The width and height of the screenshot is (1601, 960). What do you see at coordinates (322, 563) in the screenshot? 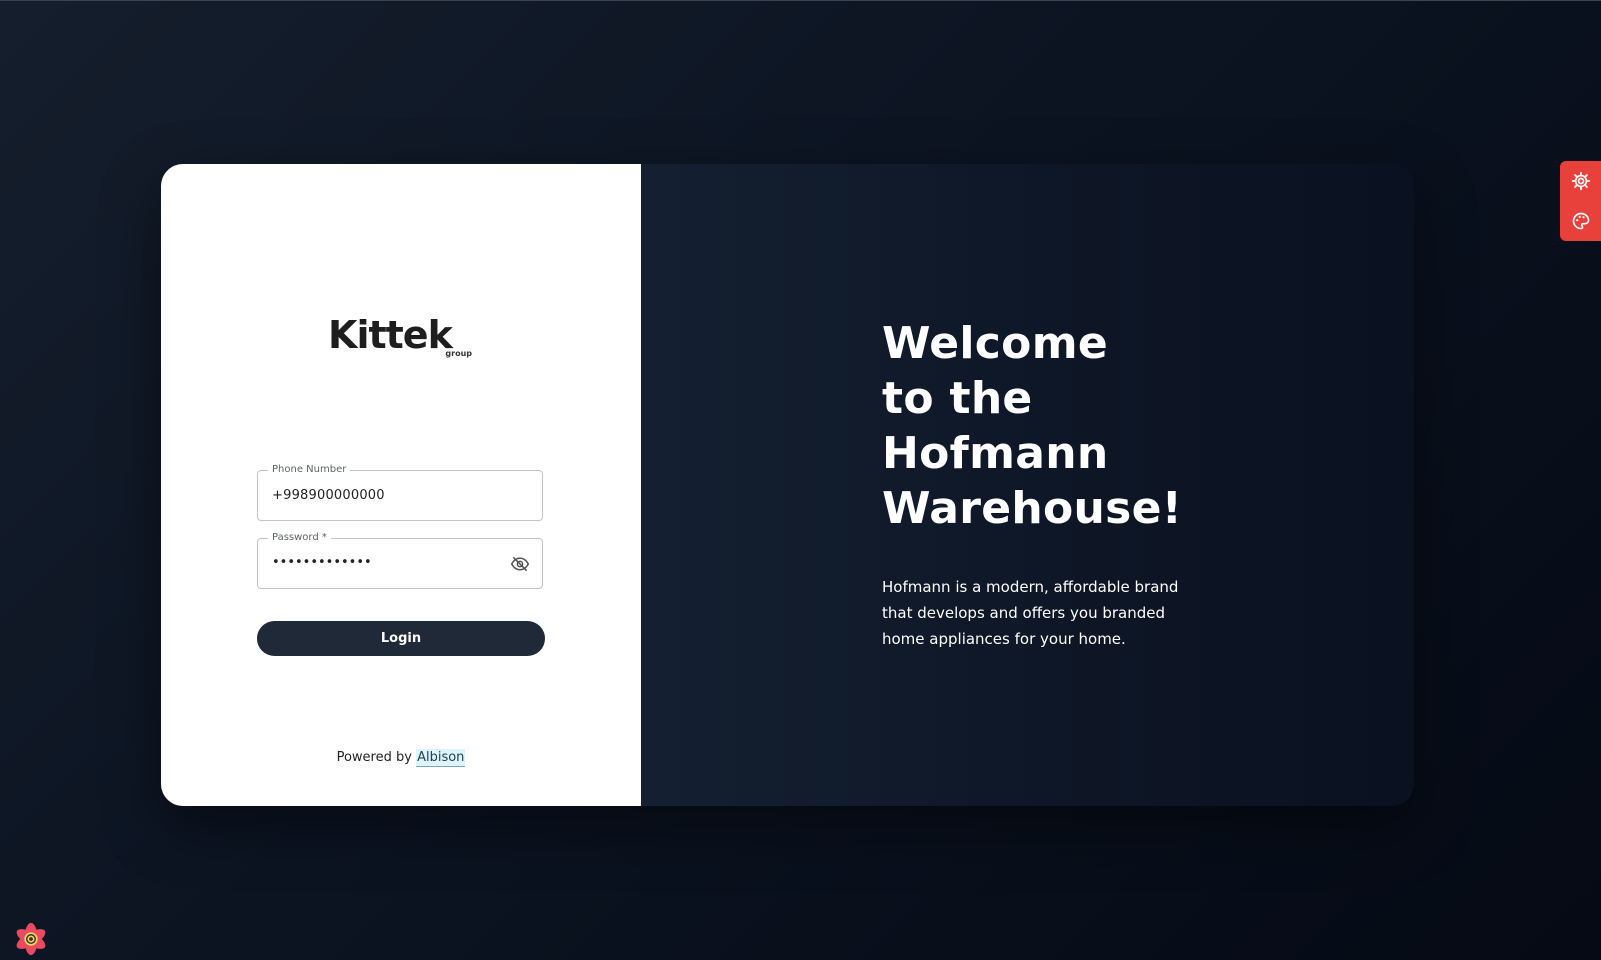
I see `password-value: •••••••••••••` at bounding box center [322, 563].